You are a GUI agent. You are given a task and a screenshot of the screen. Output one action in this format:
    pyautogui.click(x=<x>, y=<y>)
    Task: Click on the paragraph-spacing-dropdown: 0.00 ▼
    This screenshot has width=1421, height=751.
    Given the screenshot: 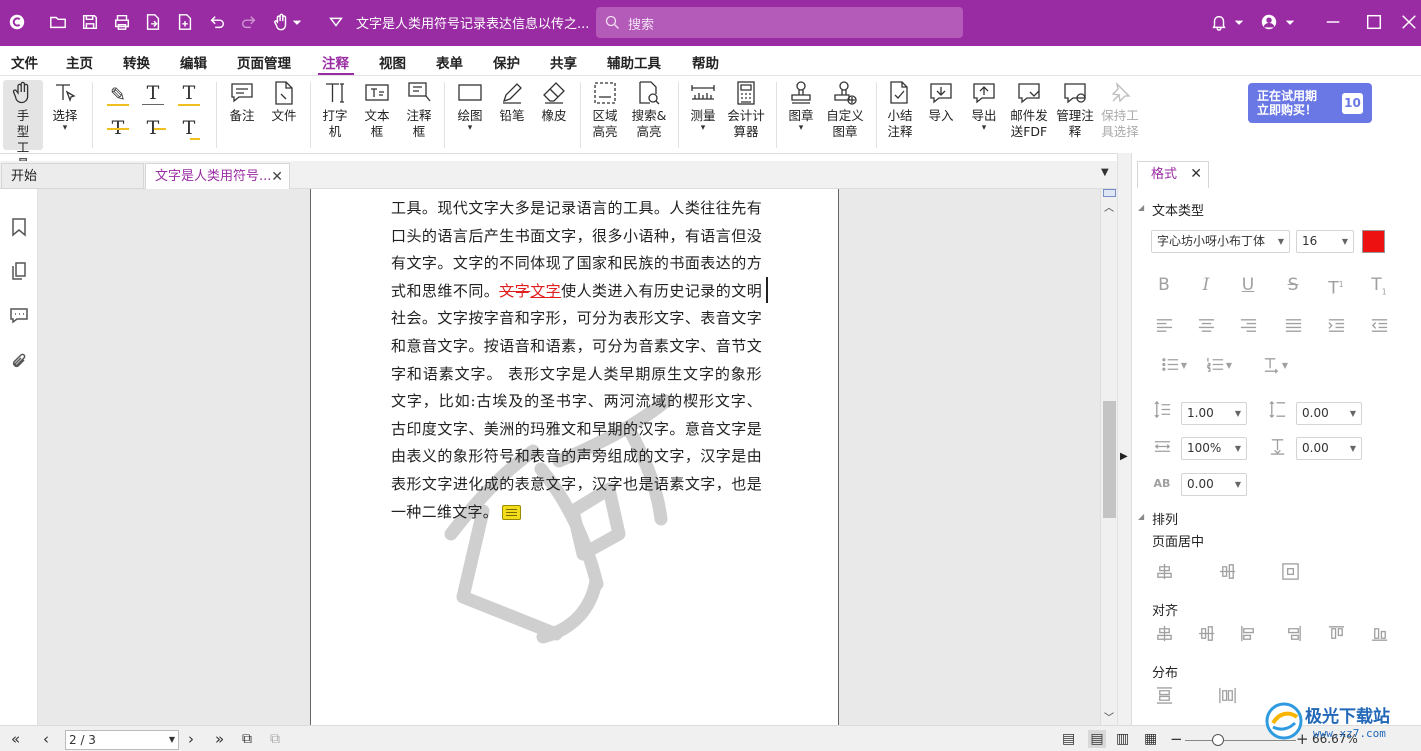 What is the action you would take?
    pyautogui.click(x=1329, y=413)
    